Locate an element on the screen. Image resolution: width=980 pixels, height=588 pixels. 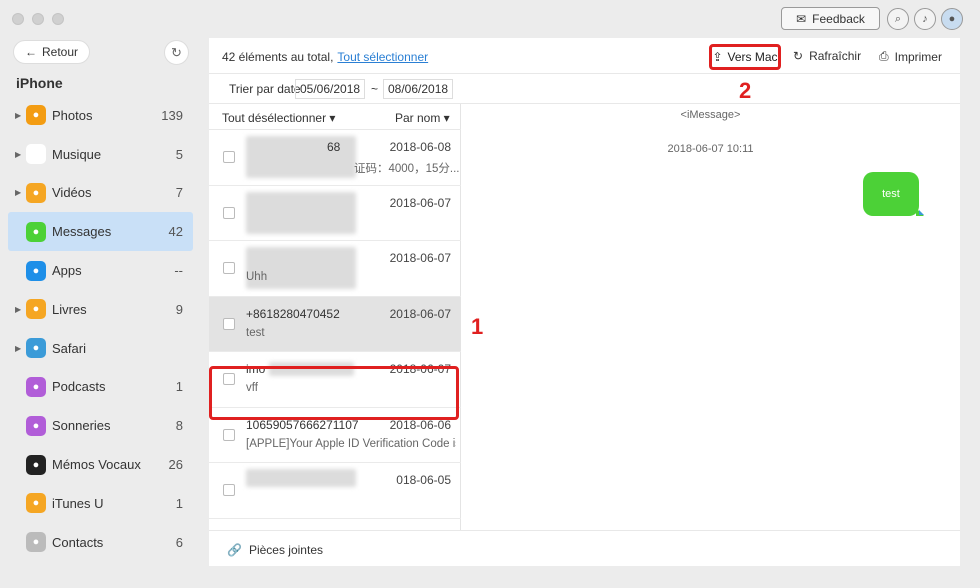
row-preview: test is located at coordinates (255, 332).